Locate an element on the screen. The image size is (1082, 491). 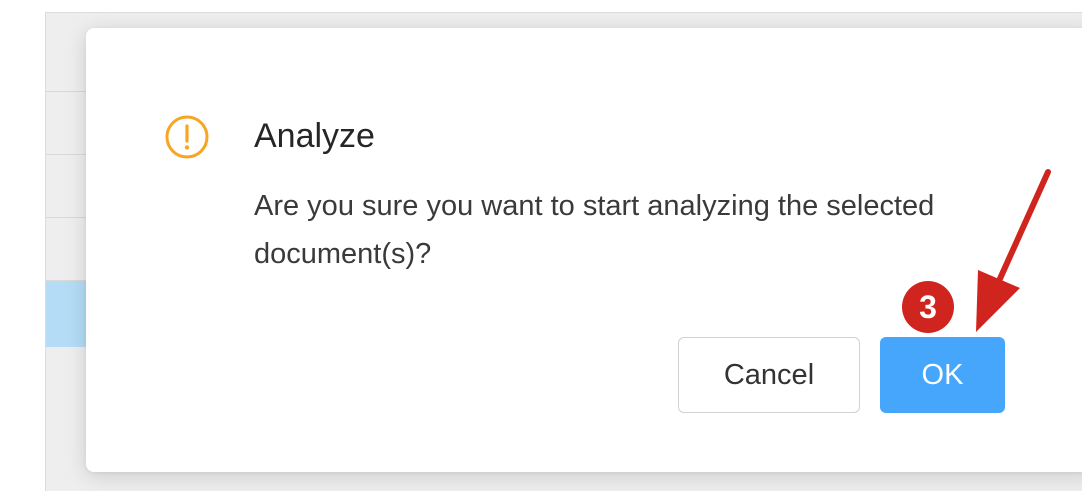
ok-button: OK is located at coordinates (942, 375).